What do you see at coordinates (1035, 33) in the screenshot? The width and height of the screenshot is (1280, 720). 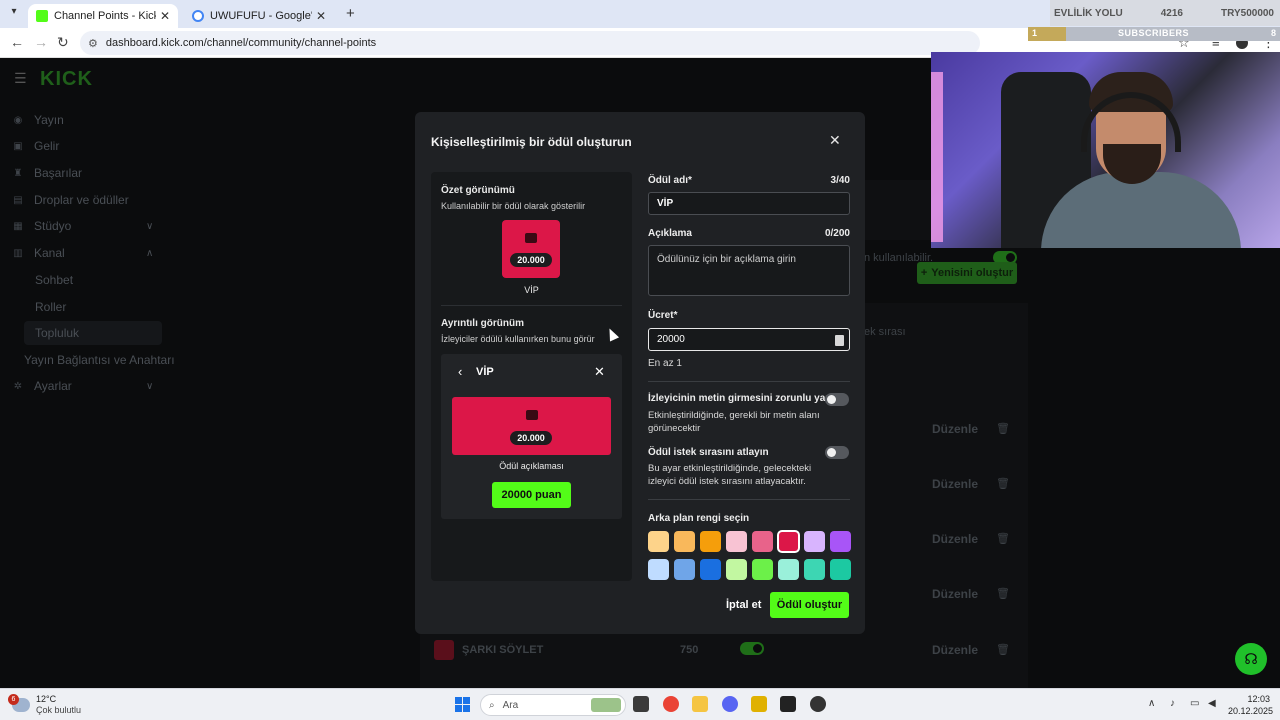 I see `sub-current: 1` at bounding box center [1035, 33].